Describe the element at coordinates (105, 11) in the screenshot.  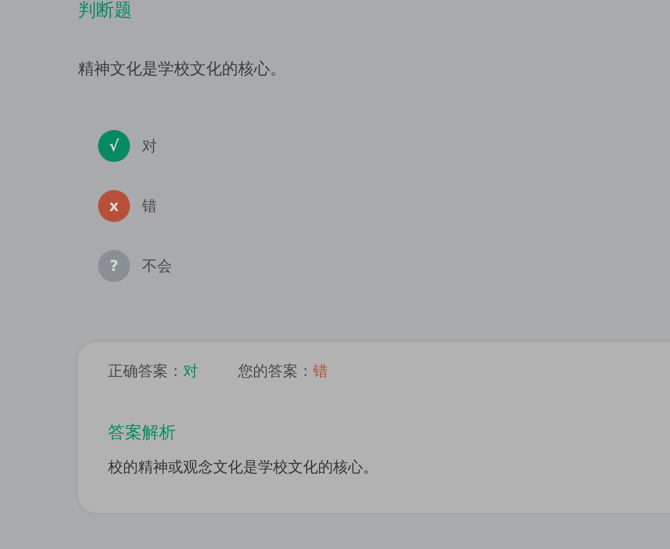
I see `section-title: 判断题` at that location.